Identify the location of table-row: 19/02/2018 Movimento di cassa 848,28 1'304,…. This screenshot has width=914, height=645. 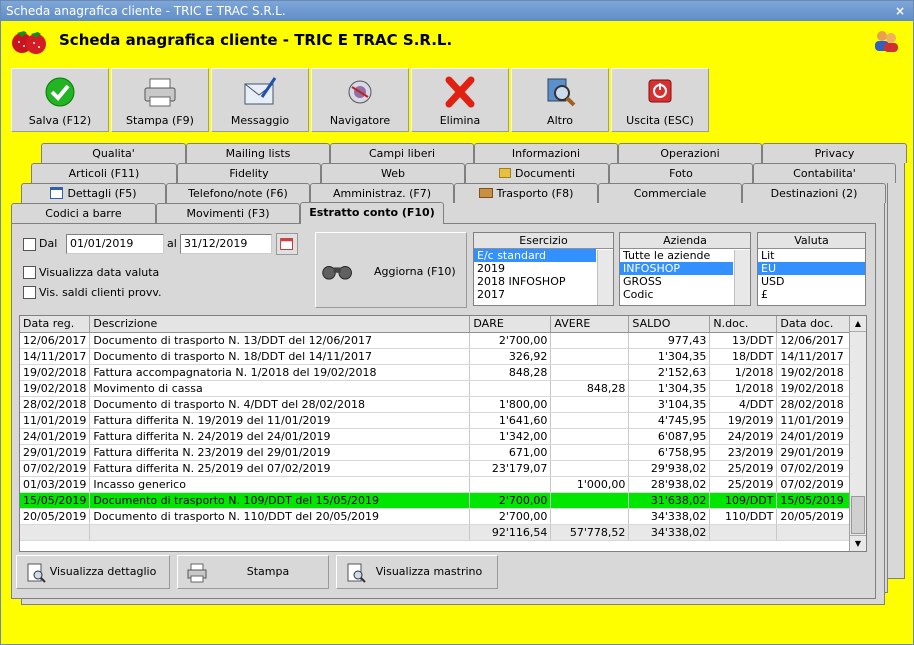
(436, 388).